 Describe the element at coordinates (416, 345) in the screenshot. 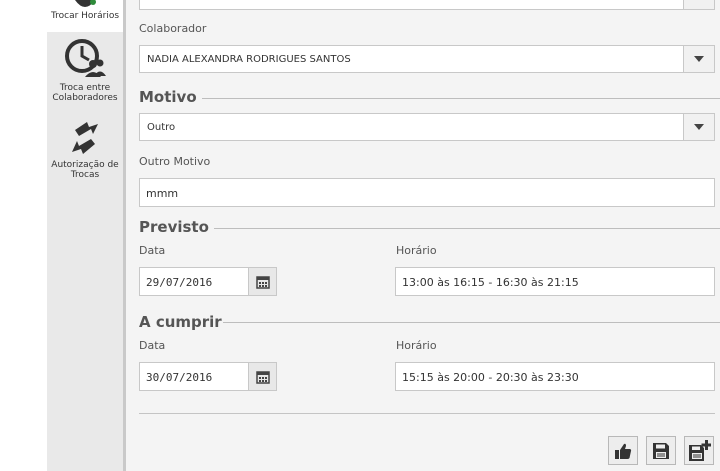

I see `a-cumprir-horario-label: Horário` at that location.